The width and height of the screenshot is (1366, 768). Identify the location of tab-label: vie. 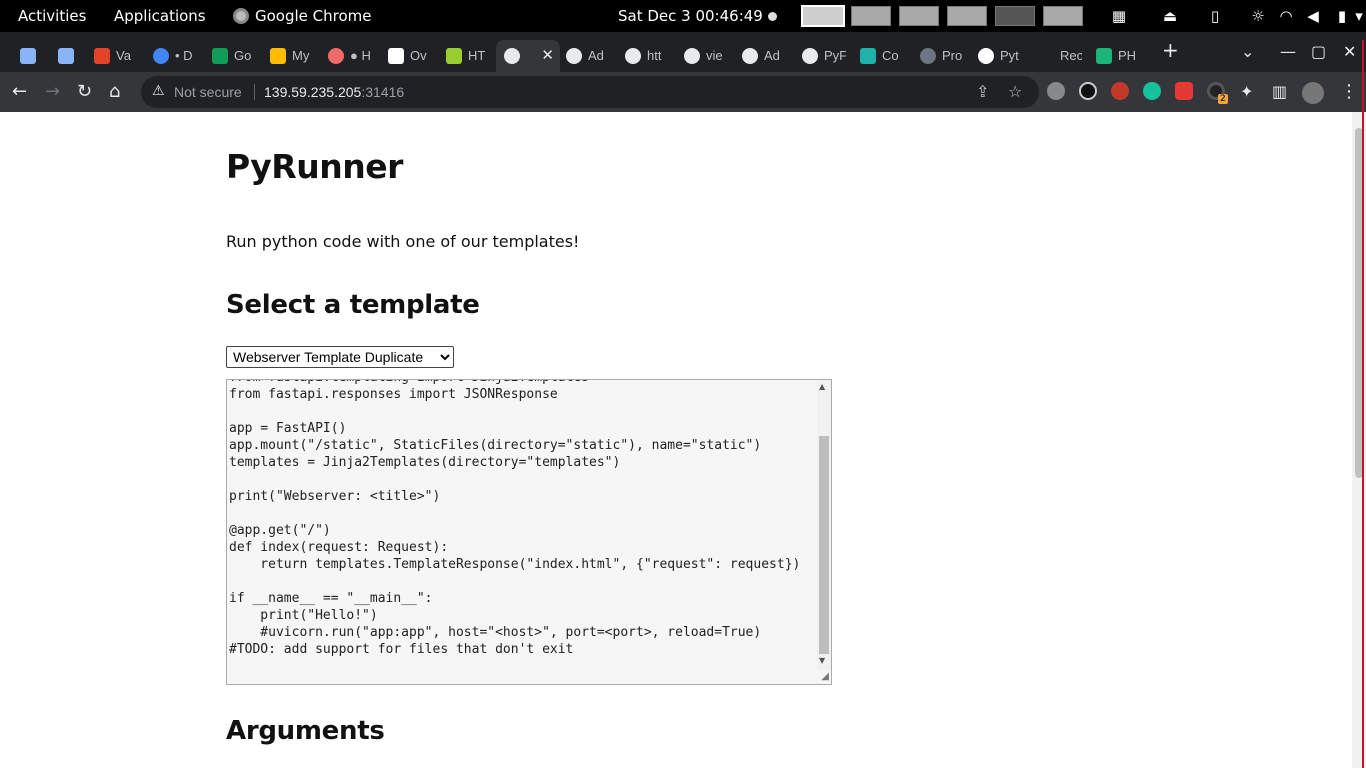
(714, 55).